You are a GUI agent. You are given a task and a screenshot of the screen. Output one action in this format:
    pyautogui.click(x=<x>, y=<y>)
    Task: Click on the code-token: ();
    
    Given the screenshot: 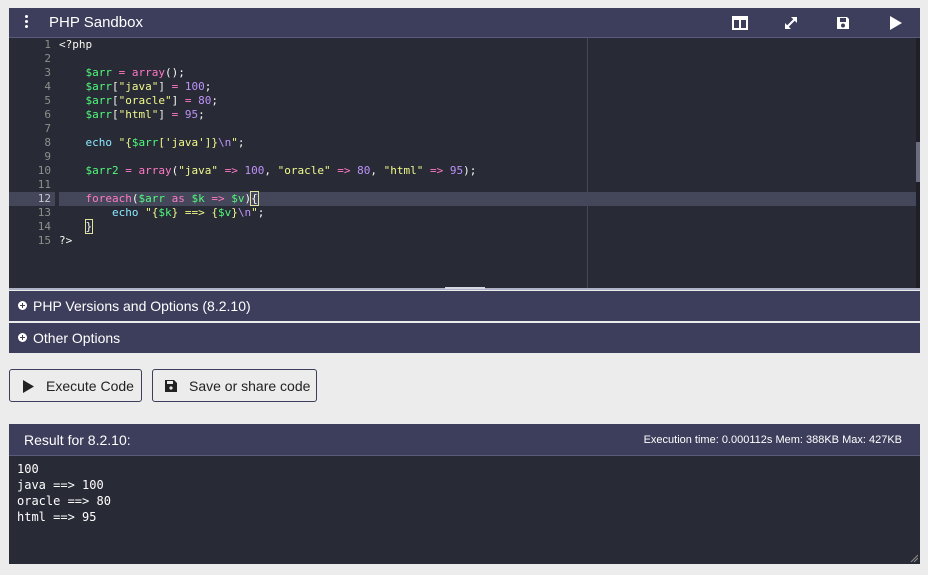 What is the action you would take?
    pyautogui.click(x=175, y=72)
    